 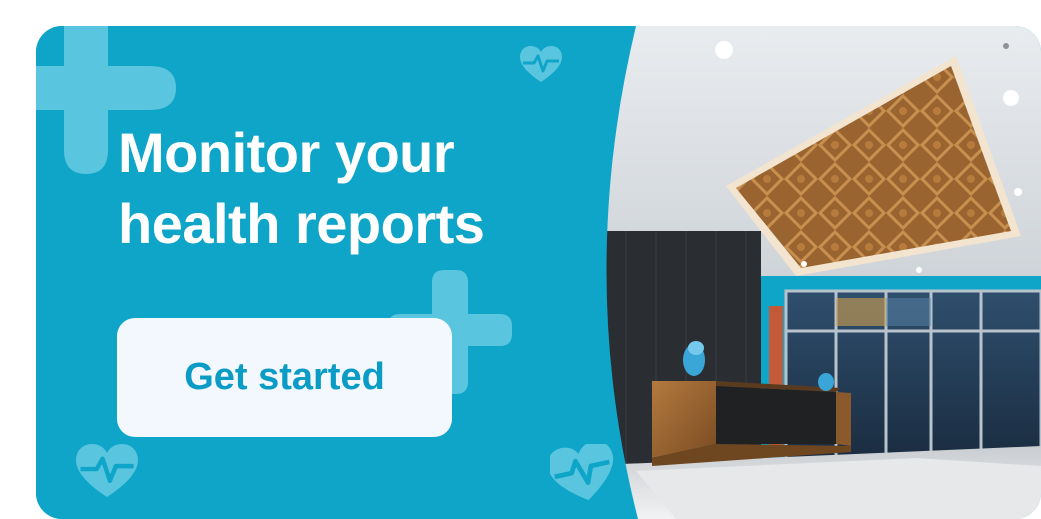 I want to click on headline-line-1: Monitor your, so click(x=286, y=152).